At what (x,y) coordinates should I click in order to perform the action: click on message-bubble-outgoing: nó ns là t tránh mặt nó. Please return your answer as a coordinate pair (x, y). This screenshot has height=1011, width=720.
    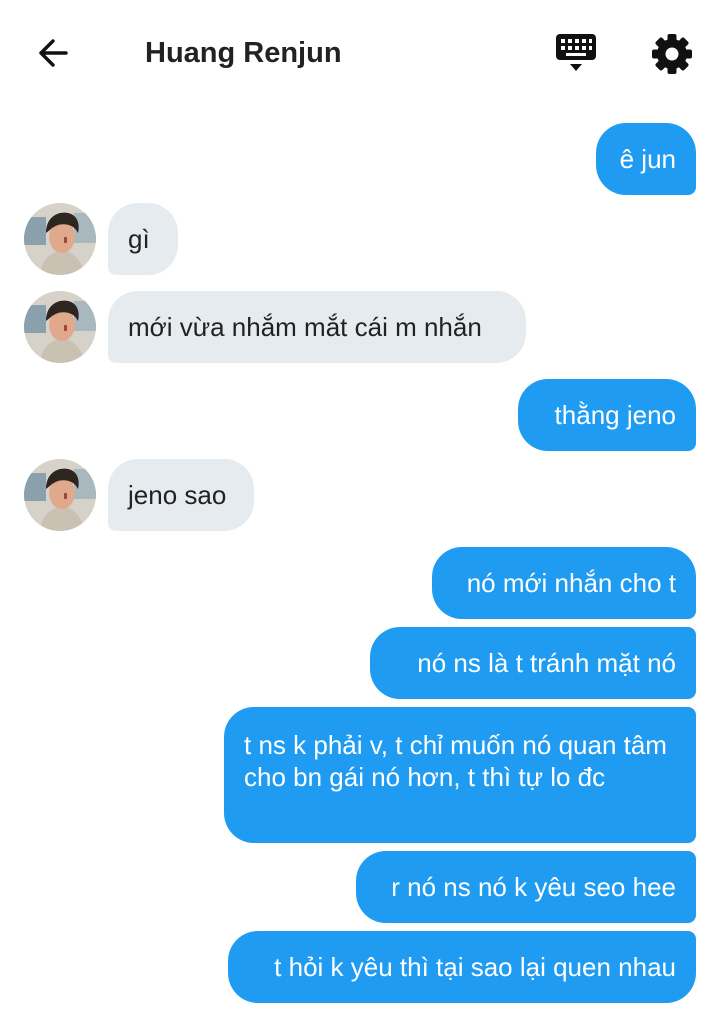
    Looking at the image, I should click on (533, 663).